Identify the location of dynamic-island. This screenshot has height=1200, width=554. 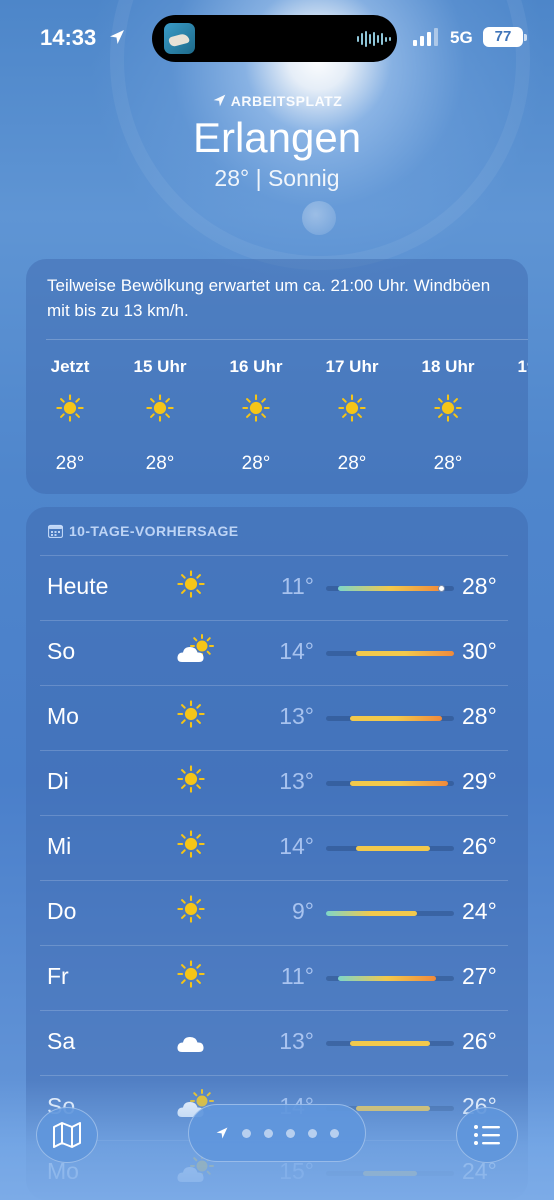
(274, 38).